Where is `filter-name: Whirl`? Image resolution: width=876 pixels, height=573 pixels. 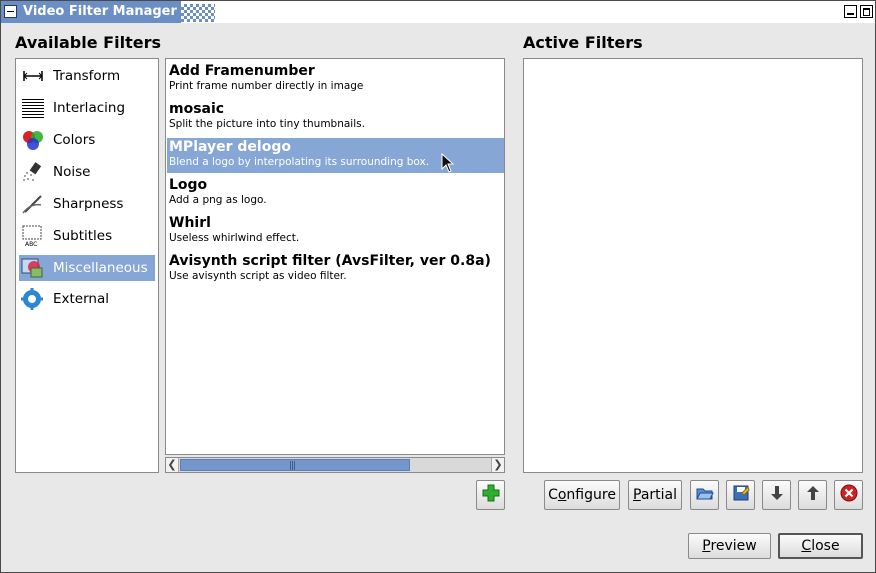
filter-name: Whirl is located at coordinates (190, 223).